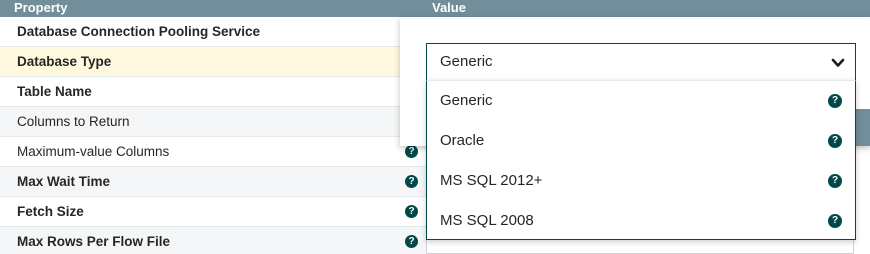  I want to click on option-label: MS SQL 2012+, so click(491, 180).